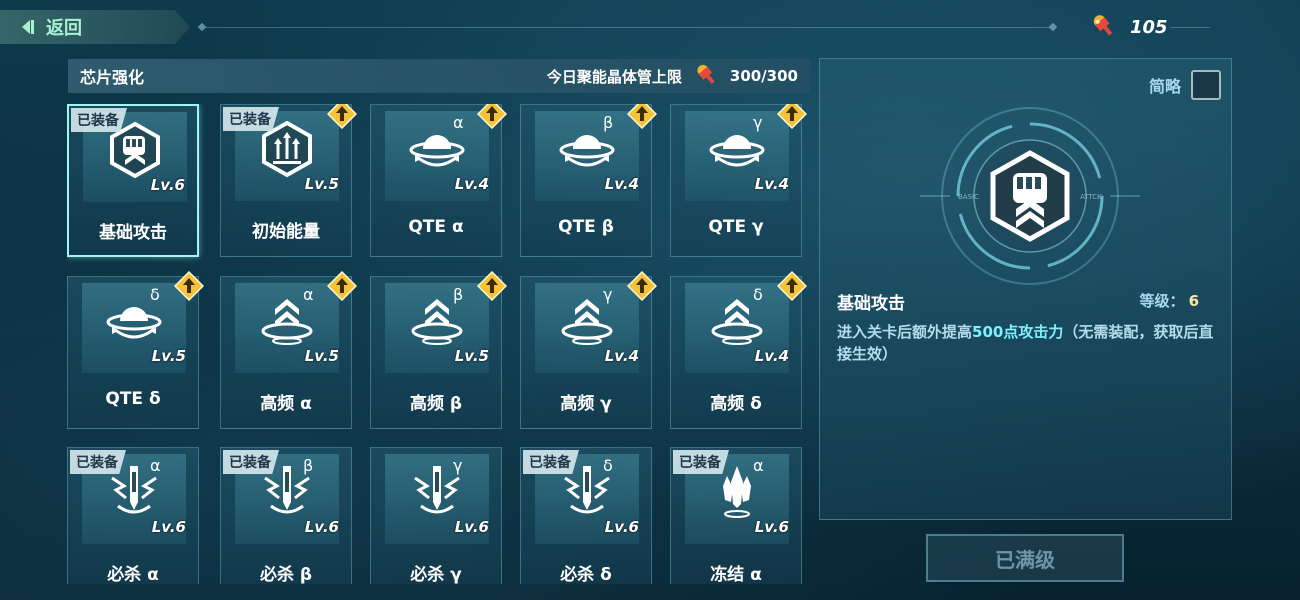 The height and width of the screenshot is (600, 1300). What do you see at coordinates (436, 515) in the screenshot?
I see `chip-card: γ Lv.6 必杀 γ` at bounding box center [436, 515].